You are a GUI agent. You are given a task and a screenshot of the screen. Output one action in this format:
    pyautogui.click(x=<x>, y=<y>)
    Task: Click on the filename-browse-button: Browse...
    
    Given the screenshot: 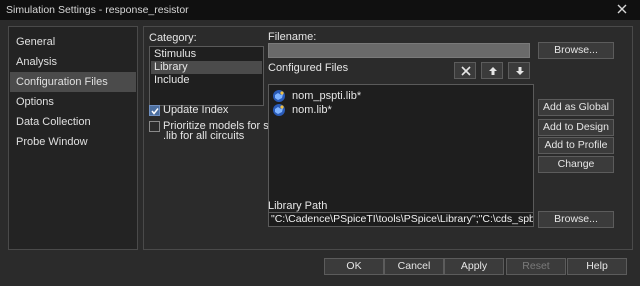 What is the action you would take?
    pyautogui.click(x=576, y=50)
    